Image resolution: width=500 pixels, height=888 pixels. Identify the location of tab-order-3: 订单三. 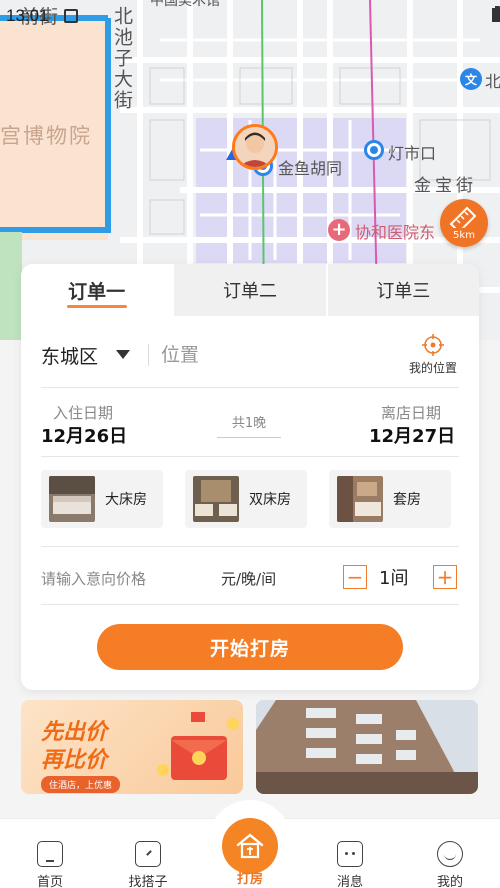
(403, 290).